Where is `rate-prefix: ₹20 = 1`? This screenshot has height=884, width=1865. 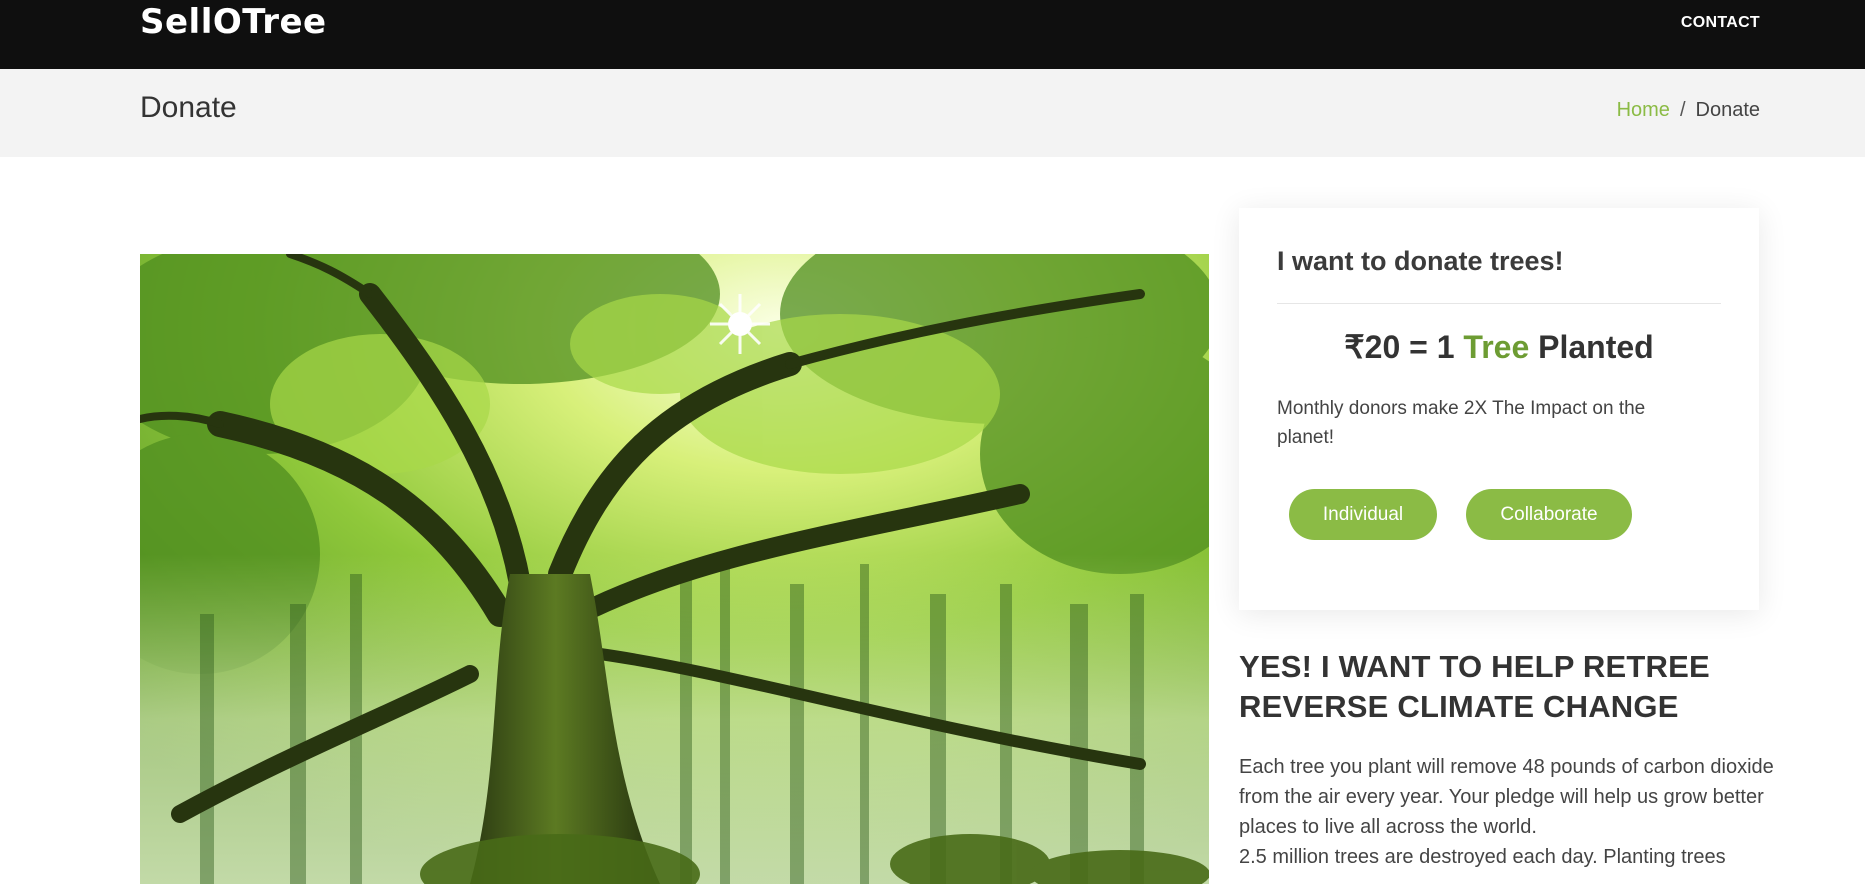
rate-prefix: ₹20 = 1 is located at coordinates (1404, 347).